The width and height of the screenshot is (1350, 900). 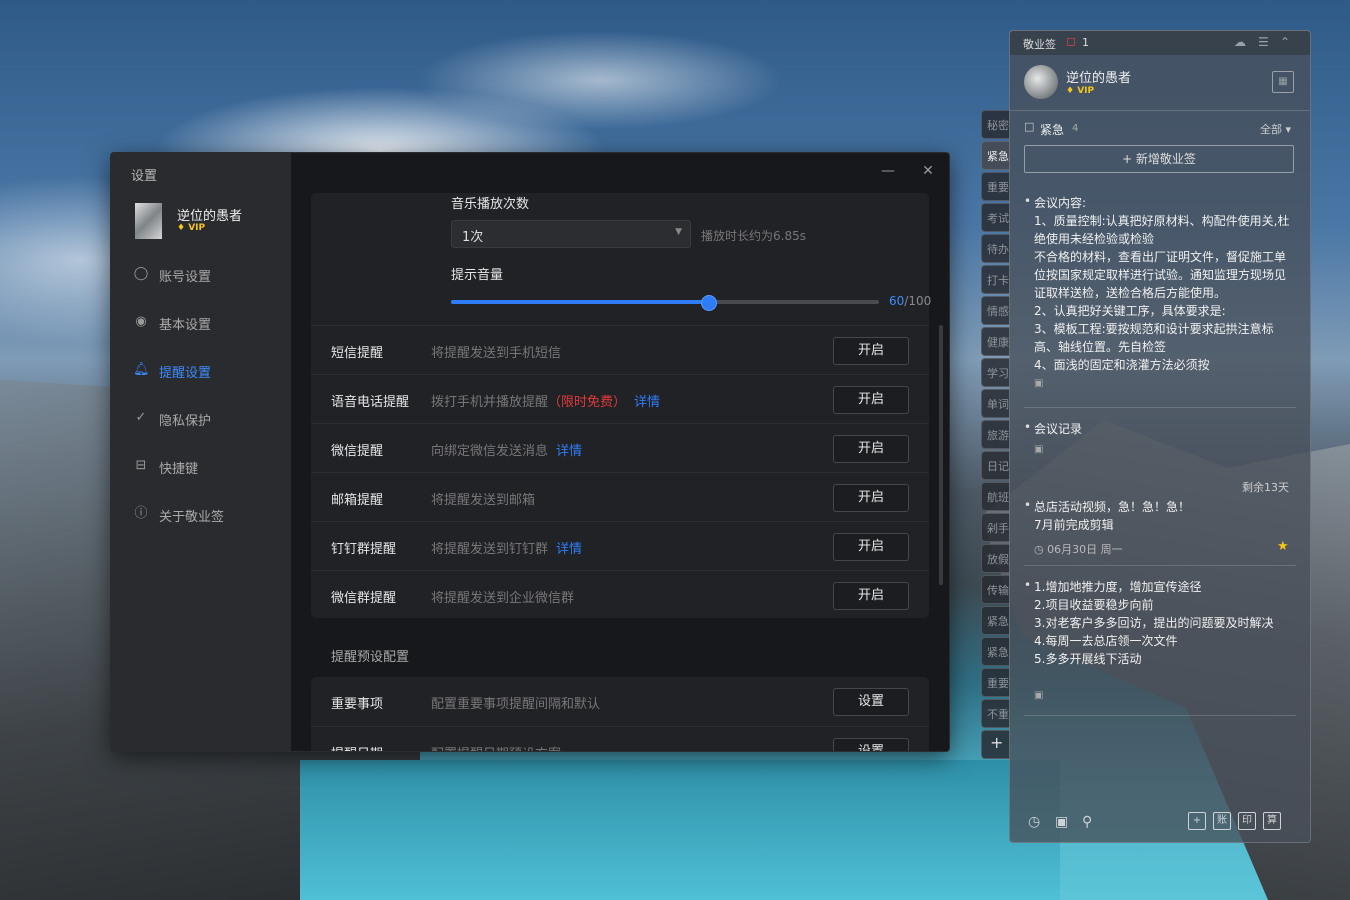 What do you see at coordinates (545, 400) in the screenshot?
I see `row-desc: 拨打手机并播放提醒（限时免费） 详情` at bounding box center [545, 400].